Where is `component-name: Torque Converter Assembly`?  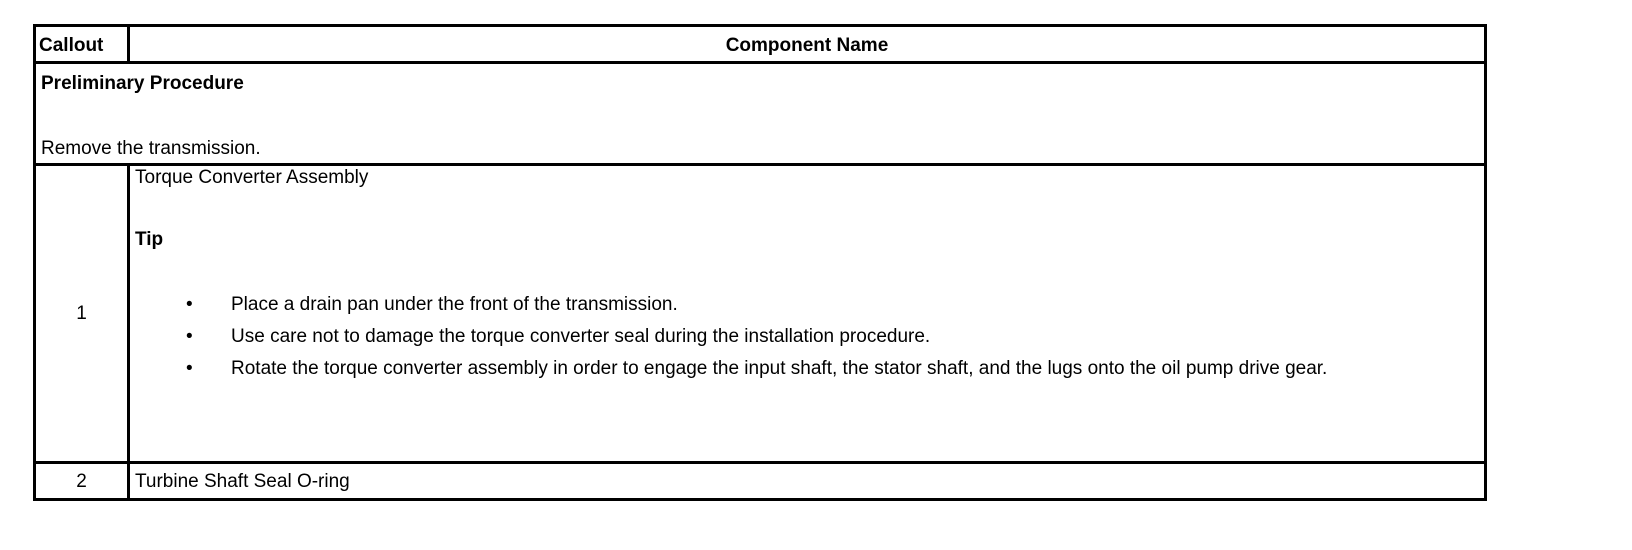 component-name: Torque Converter Assembly is located at coordinates (252, 177).